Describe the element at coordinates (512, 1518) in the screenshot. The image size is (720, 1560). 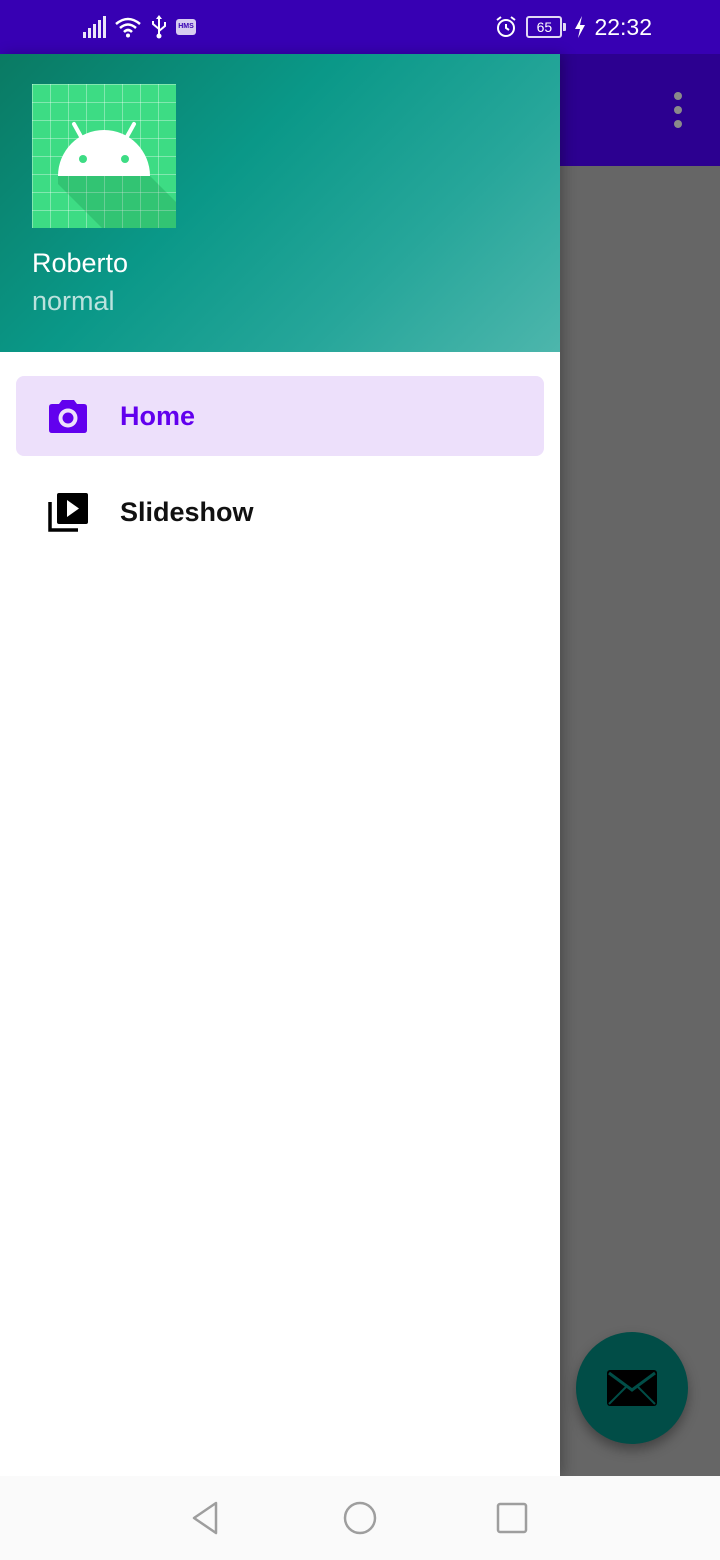
I see `recents-icon` at that location.